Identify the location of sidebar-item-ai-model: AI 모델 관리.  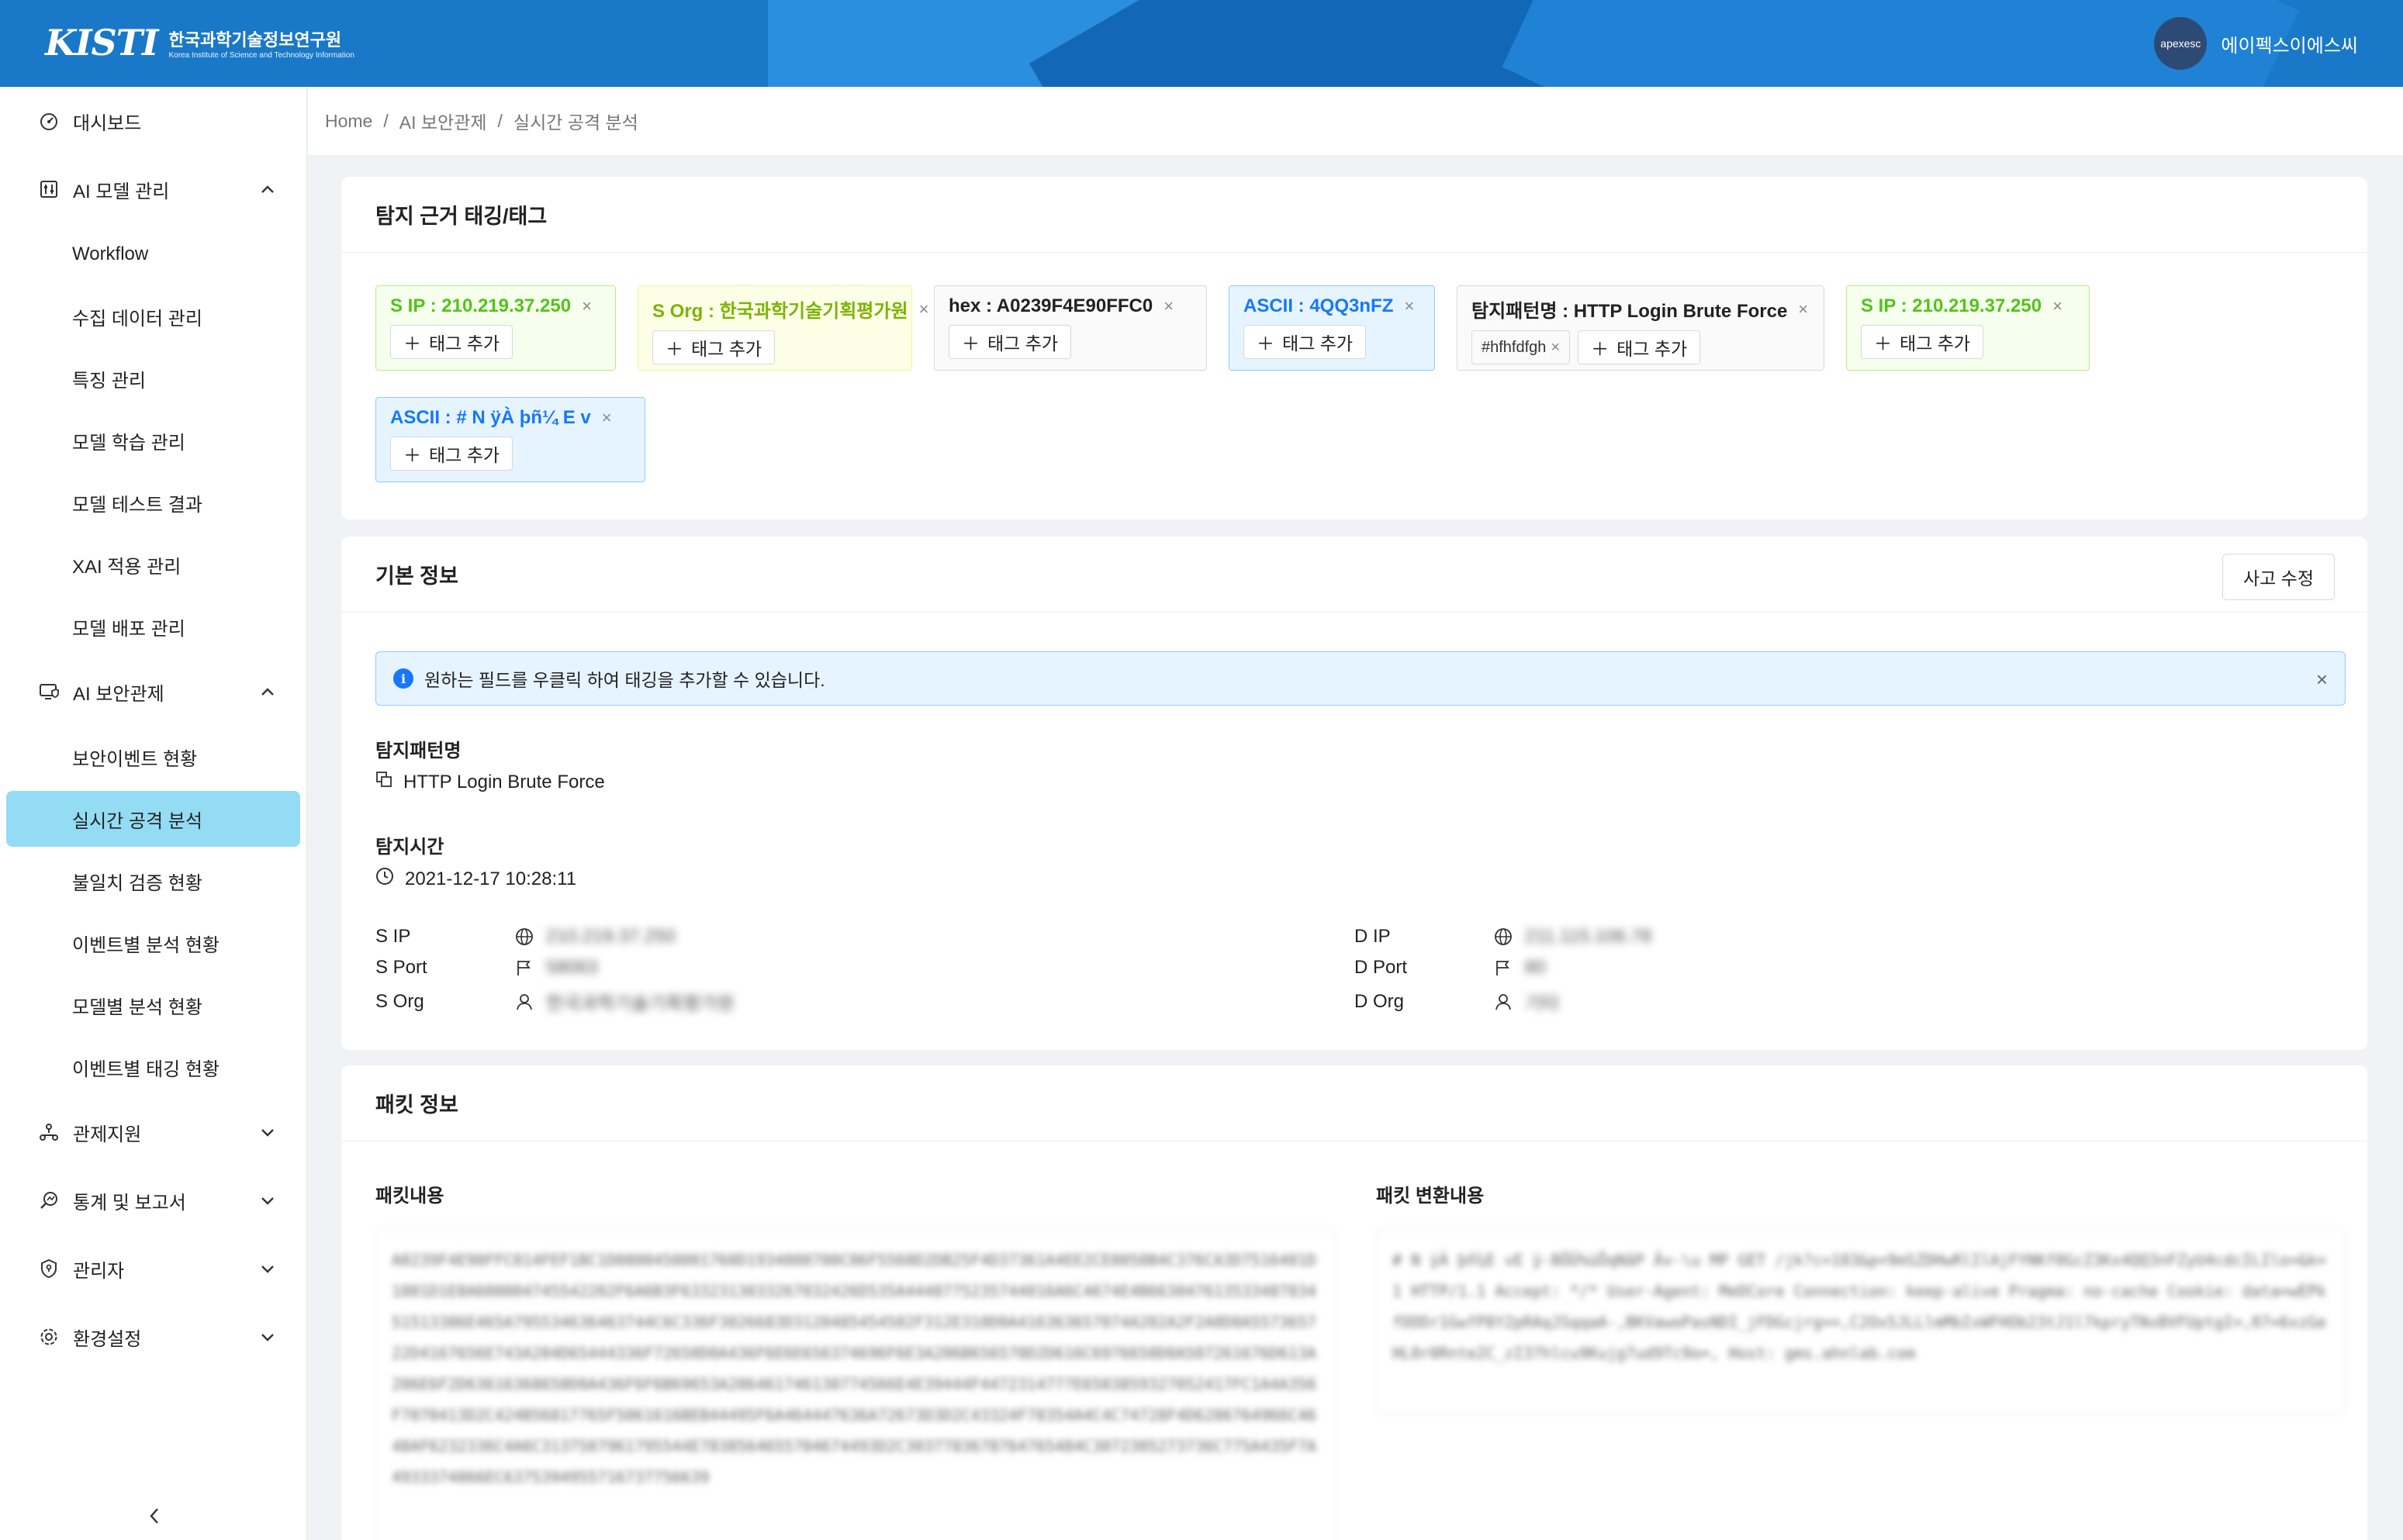
(153, 189).